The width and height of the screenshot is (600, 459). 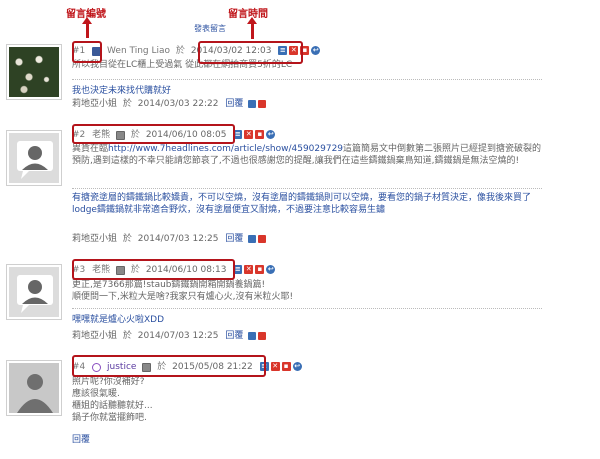 What do you see at coordinates (139, 51) in the screenshot?
I see `comment-author: Wen Ting Liao` at bounding box center [139, 51].